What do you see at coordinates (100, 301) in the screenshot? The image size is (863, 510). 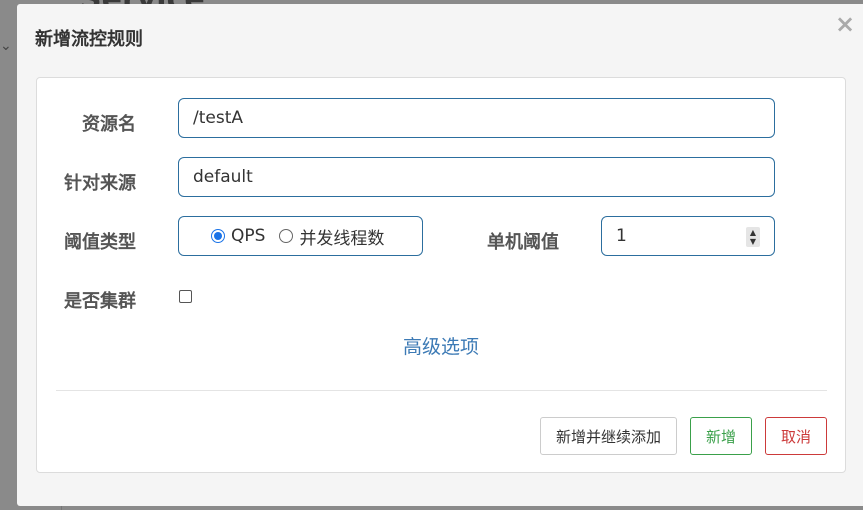 I see `cluster-label: 是否集群` at bounding box center [100, 301].